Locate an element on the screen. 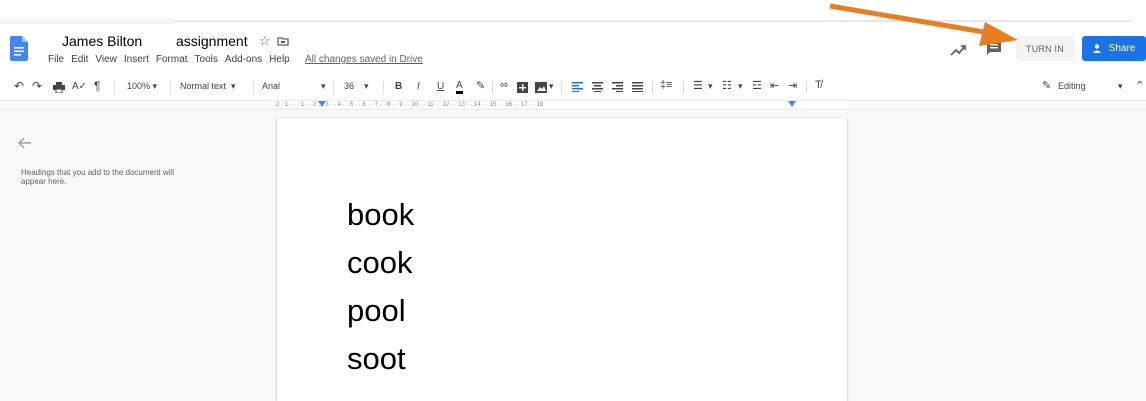  font-value: Arial is located at coordinates (271, 86).